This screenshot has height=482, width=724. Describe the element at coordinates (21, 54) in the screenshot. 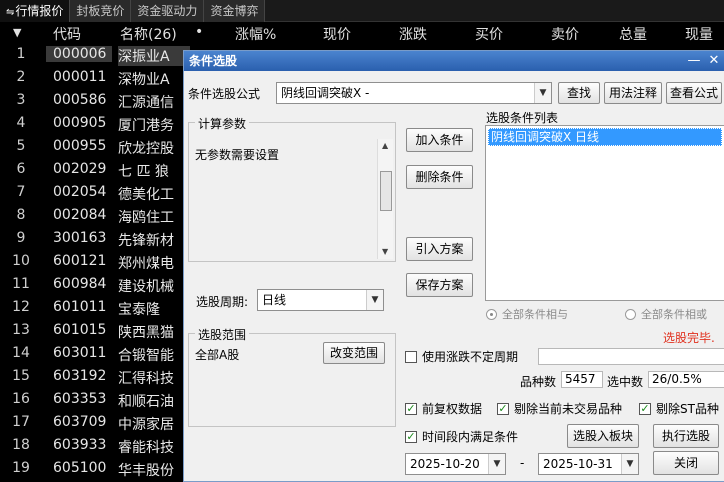

I see `row-index: 1` at that location.